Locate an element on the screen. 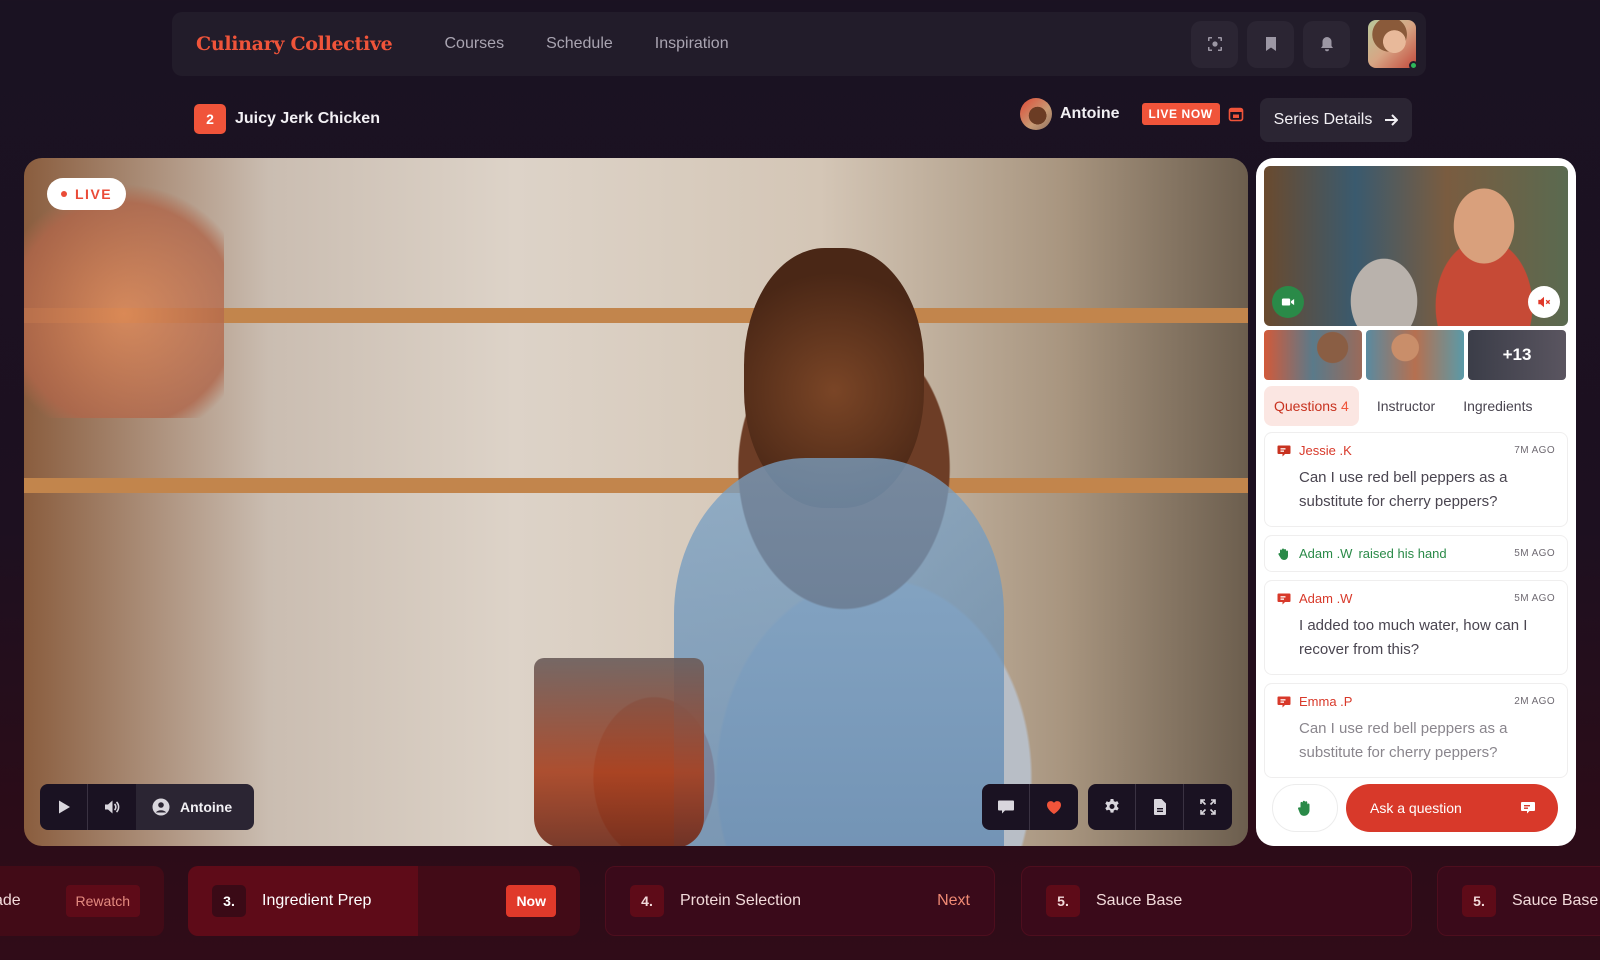 This screenshot has height=960, width=1600. play-button is located at coordinates (64, 807).